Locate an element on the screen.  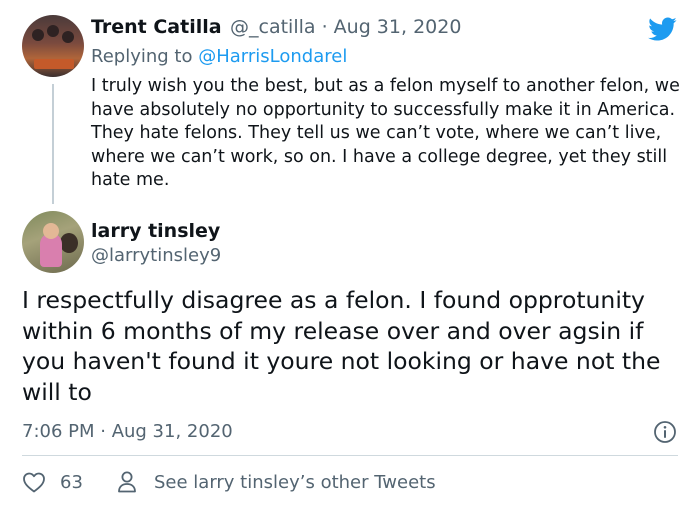
parent-date: Aug 31, 2020 is located at coordinates (398, 27).